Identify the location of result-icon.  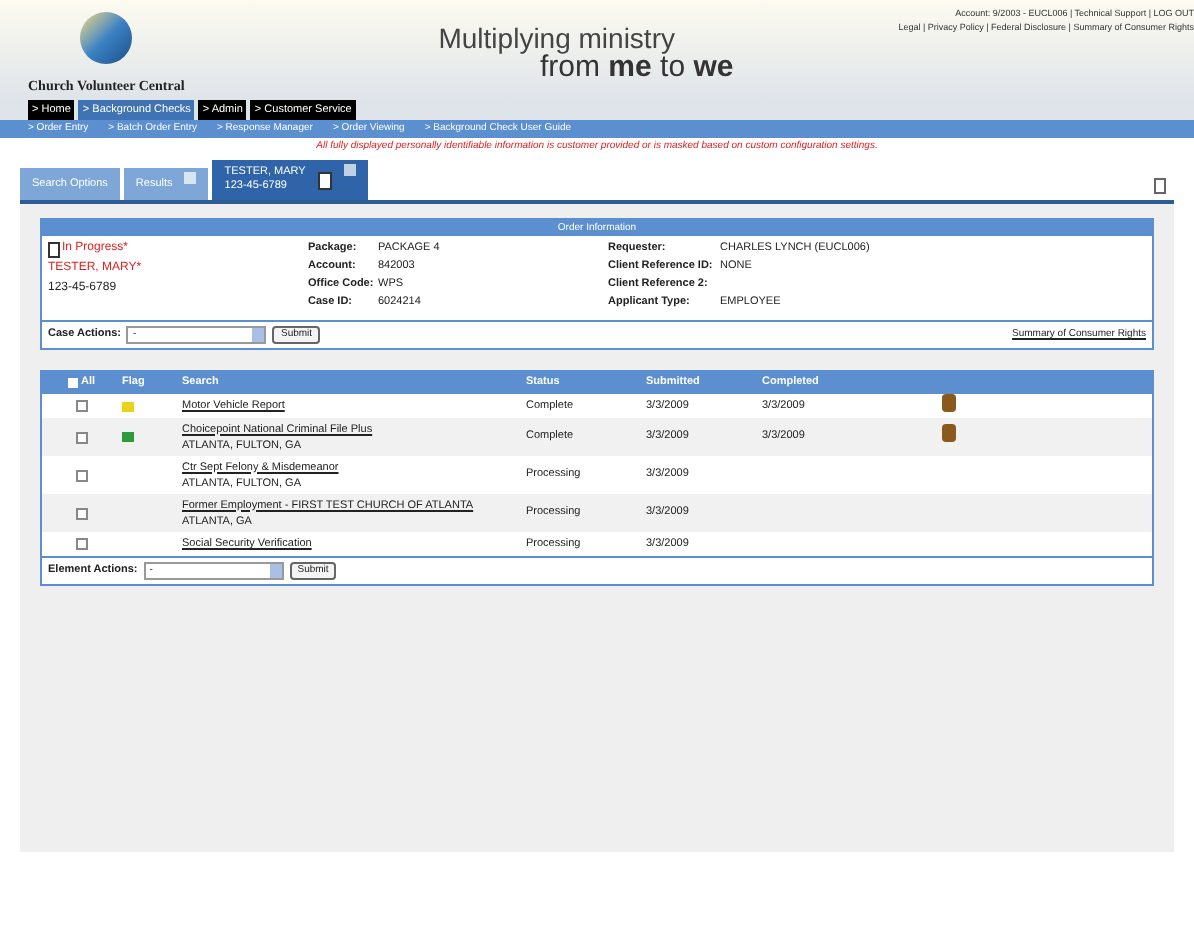
(949, 433).